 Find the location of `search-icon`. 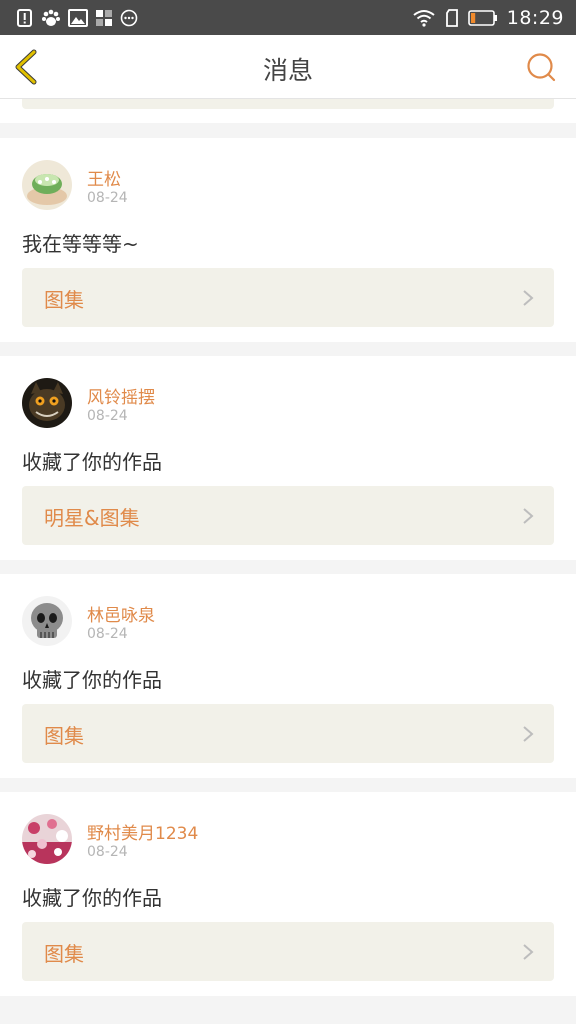

search-icon is located at coordinates (541, 67).